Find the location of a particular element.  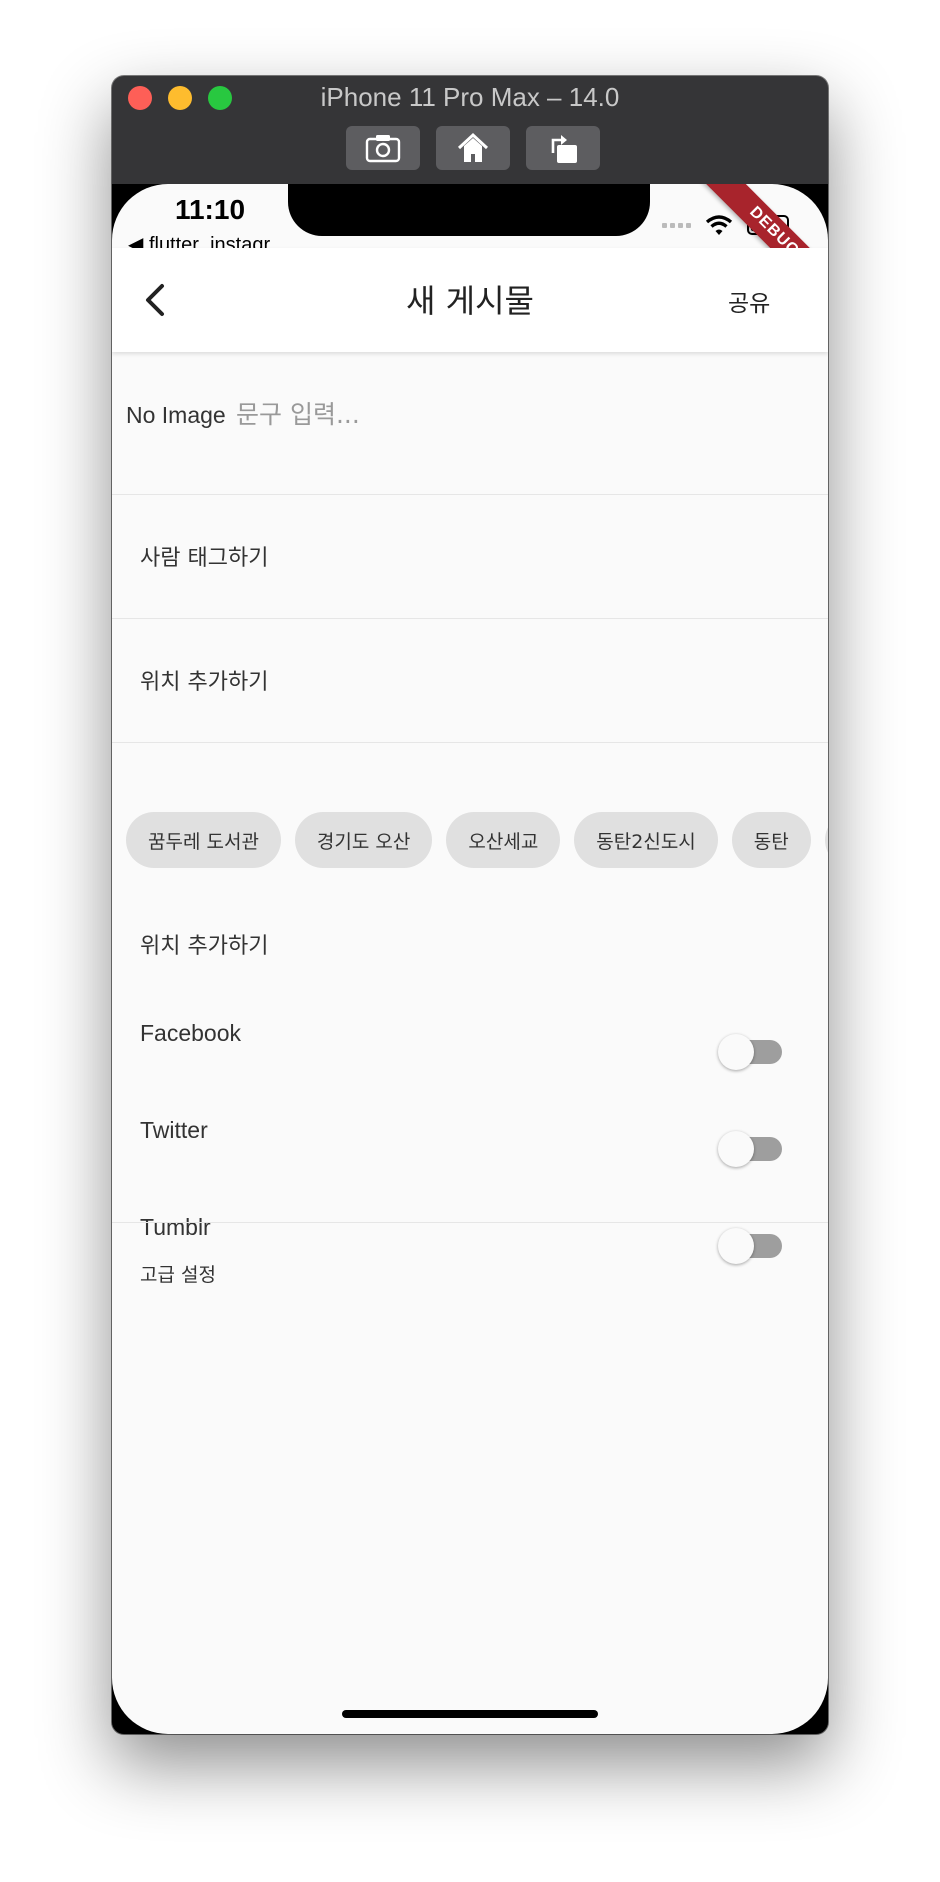

wifi-icon is located at coordinates (719, 225).